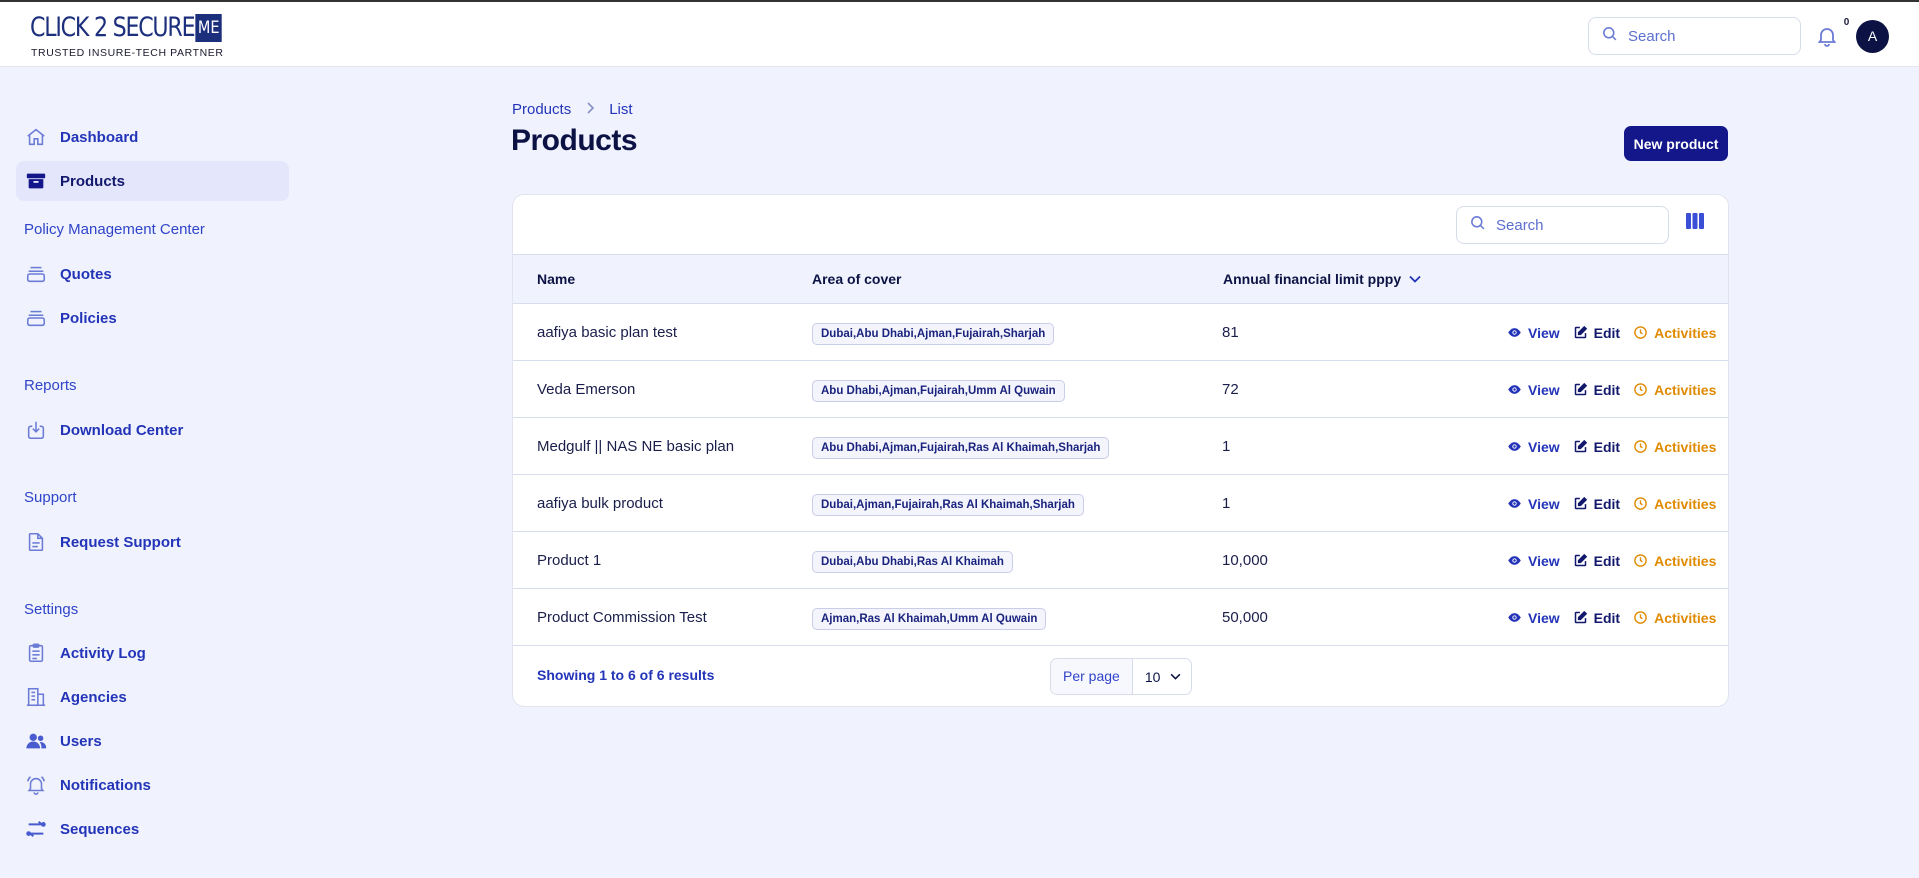  I want to click on nav-group-support: Support, so click(50, 497).